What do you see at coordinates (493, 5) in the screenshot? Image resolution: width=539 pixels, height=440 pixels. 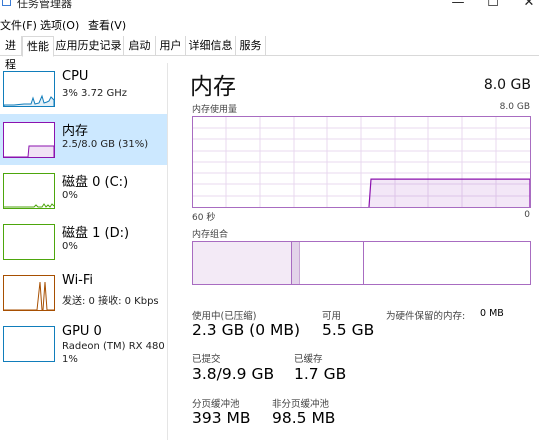 I see `maximize-button: ☐` at bounding box center [493, 5].